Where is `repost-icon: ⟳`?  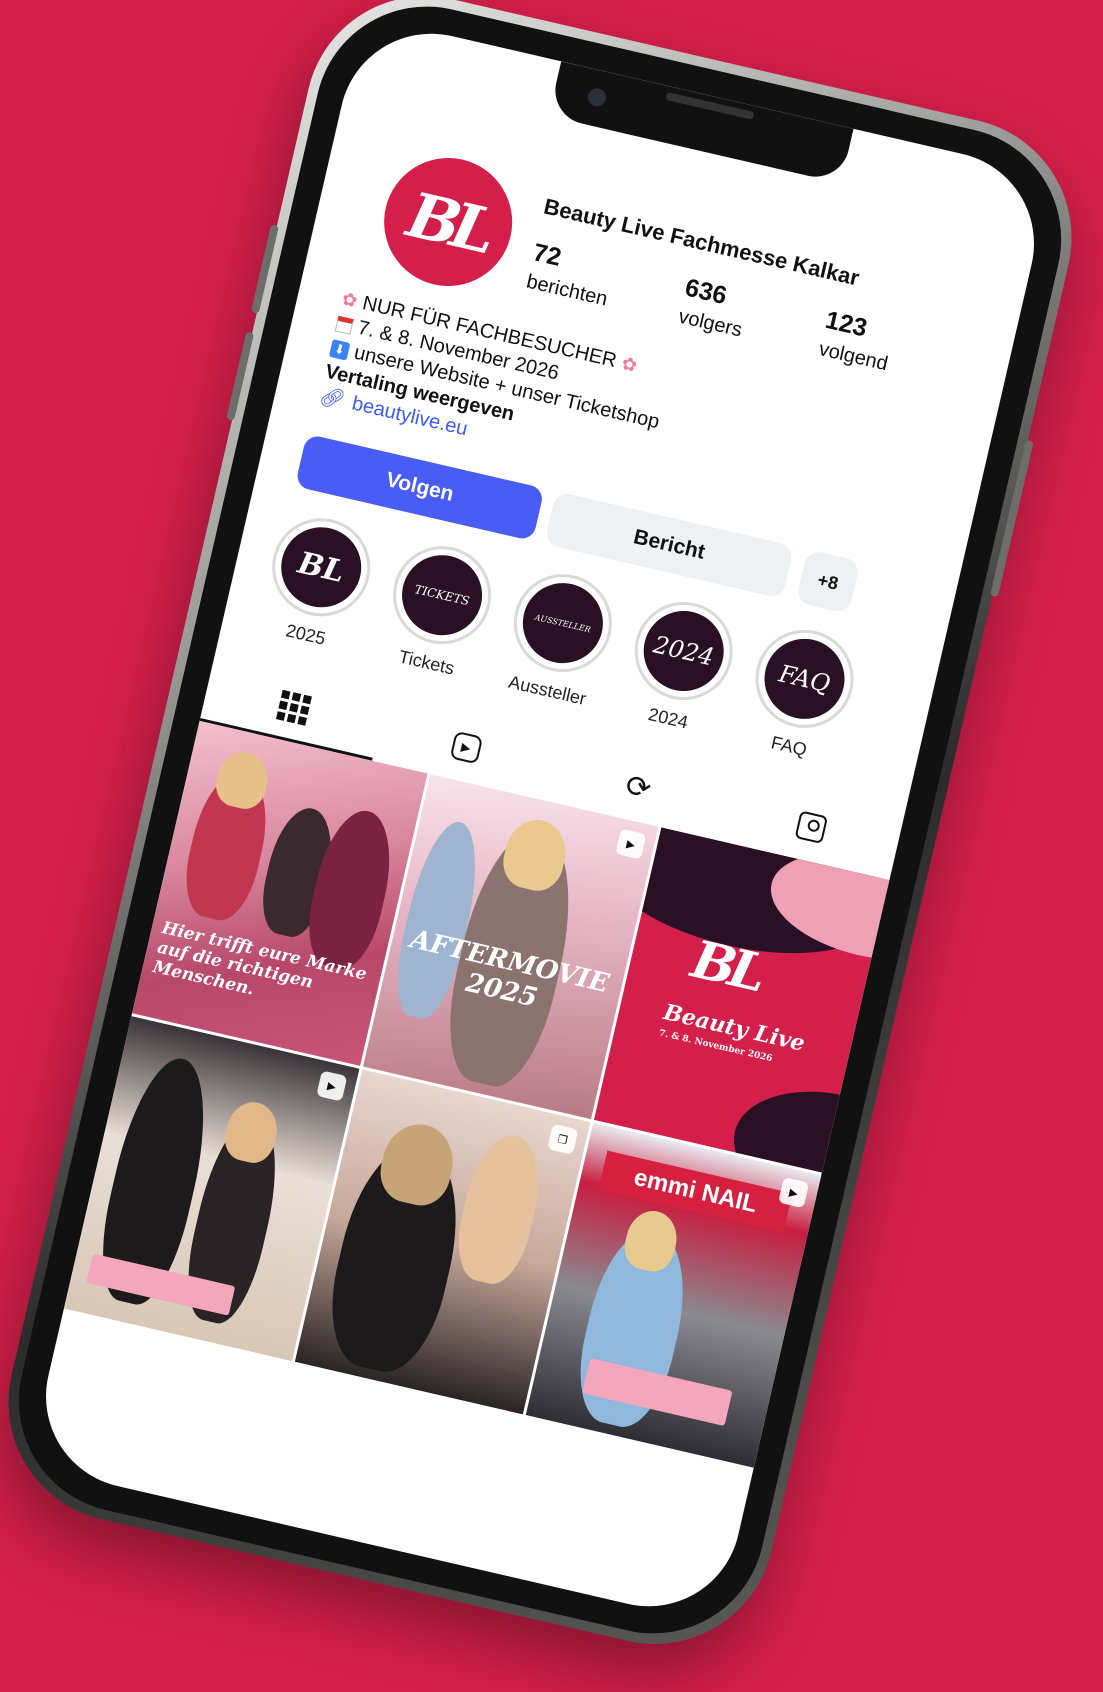 repost-icon: ⟳ is located at coordinates (638, 787).